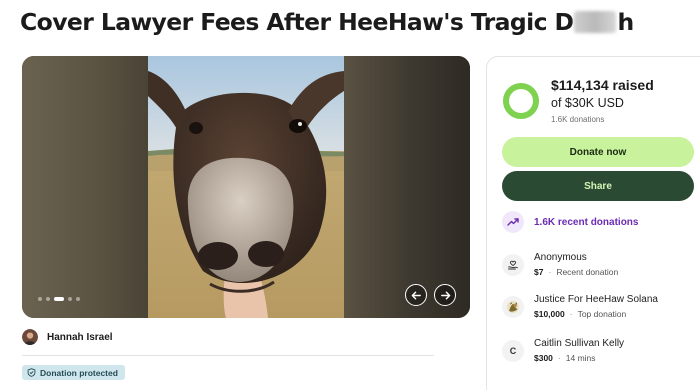 Image resolution: width=700 pixels, height=390 pixels. What do you see at coordinates (560, 264) in the screenshot?
I see `donor-item: Anonymous $7 · Recent donation` at bounding box center [560, 264].